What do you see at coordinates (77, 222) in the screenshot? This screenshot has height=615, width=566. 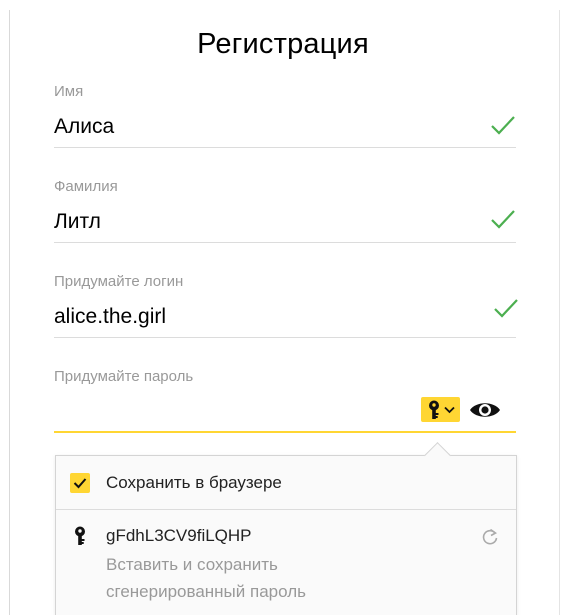 I see `last-name-value: Литл` at bounding box center [77, 222].